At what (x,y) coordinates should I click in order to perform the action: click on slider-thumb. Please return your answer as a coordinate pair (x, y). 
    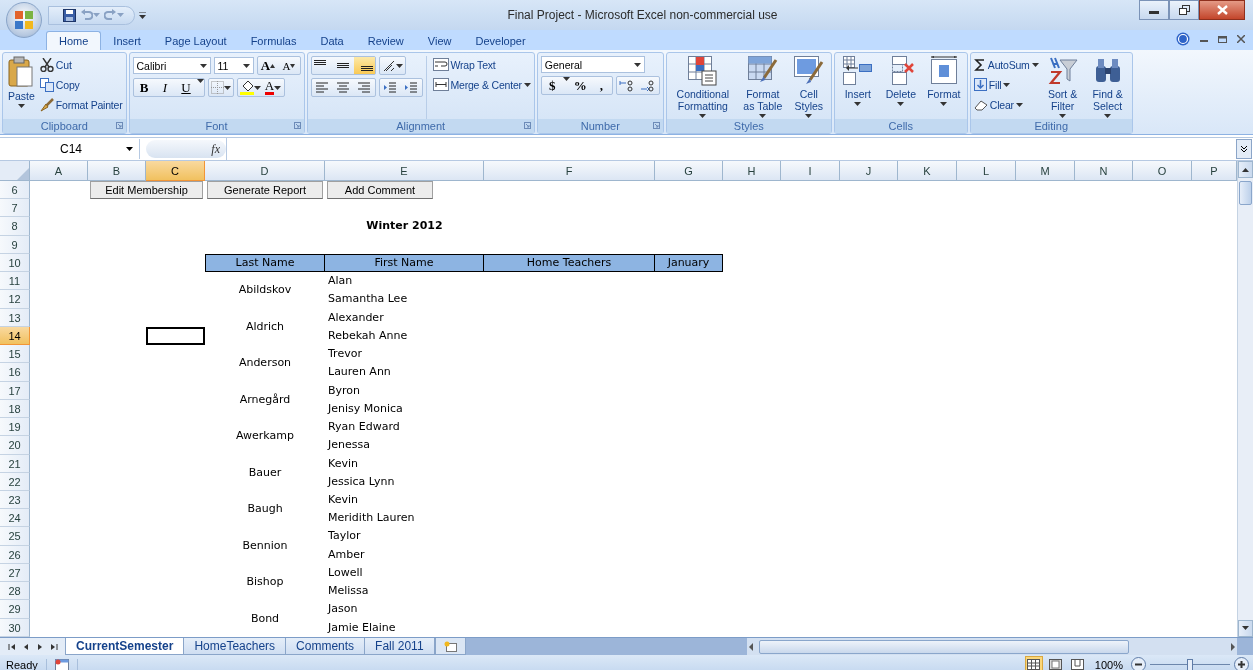
    Looking at the image, I should click on (1190, 664).